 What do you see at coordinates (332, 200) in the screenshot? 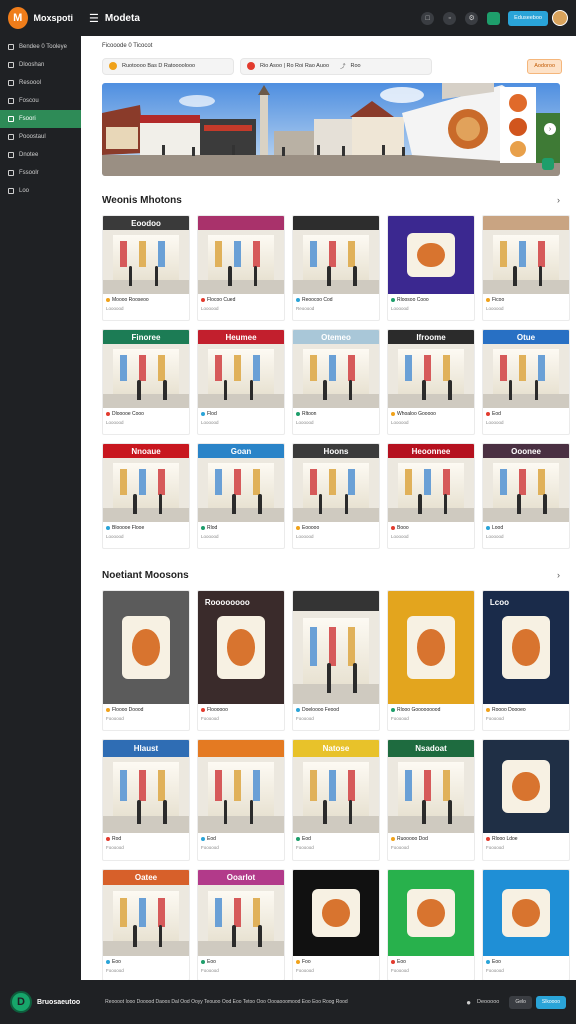
I see `section-header-1: Weonis Mhotons ›` at bounding box center [332, 200].